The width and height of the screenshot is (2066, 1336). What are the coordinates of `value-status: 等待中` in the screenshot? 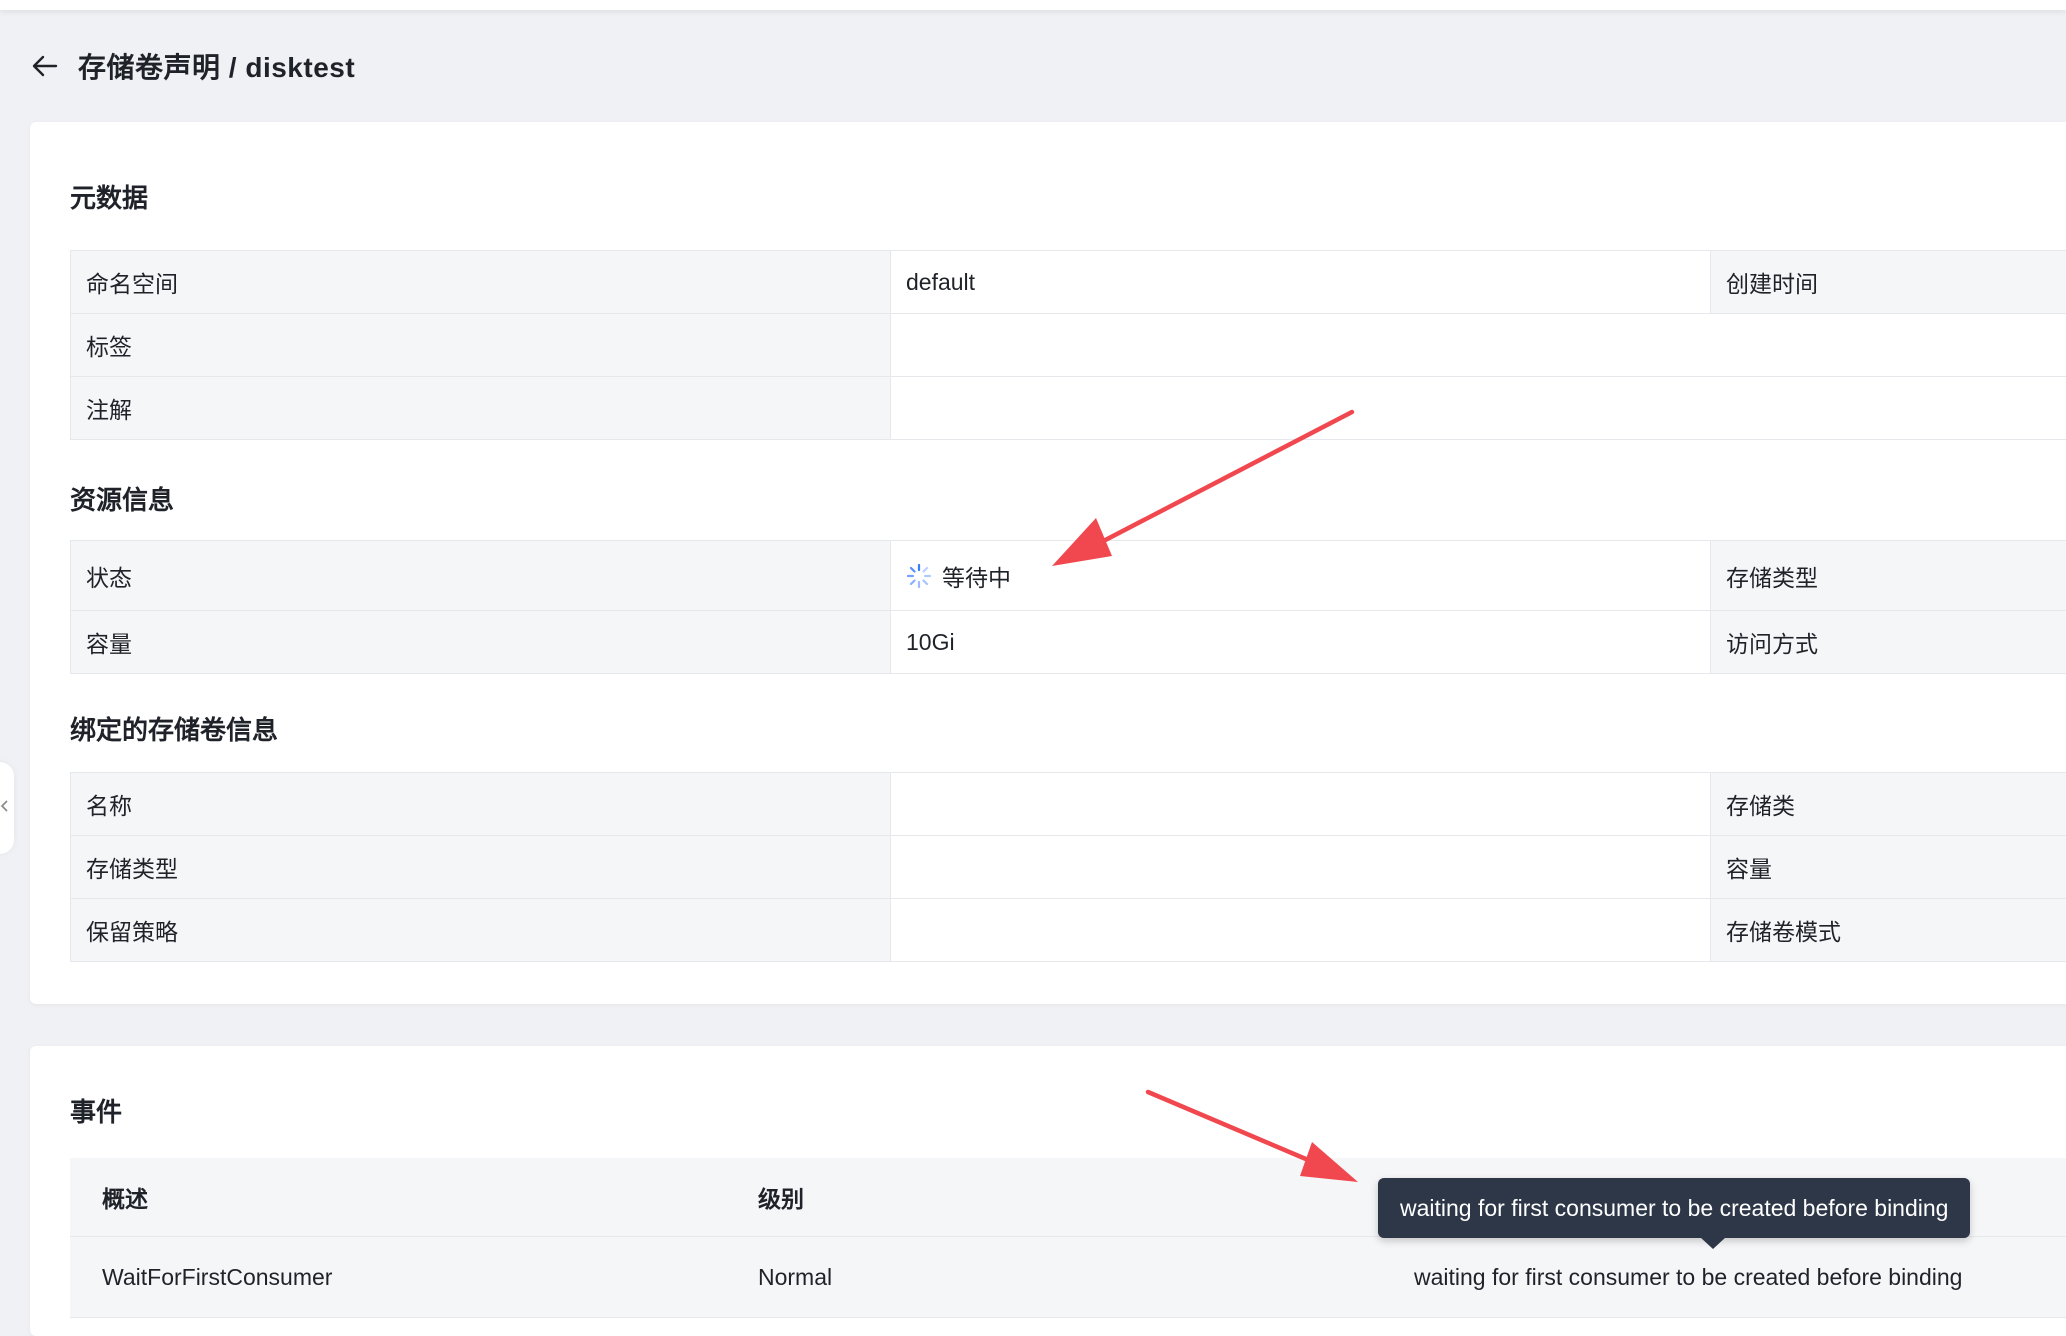 It's located at (1301, 576).